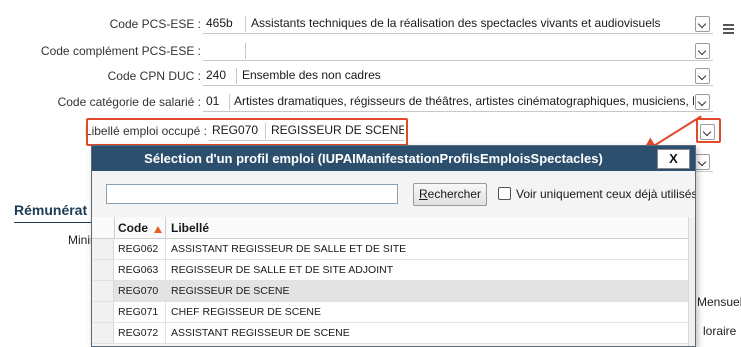 The width and height of the screenshot is (741, 347). I want to click on search-button-label: echercher, so click(454, 194).